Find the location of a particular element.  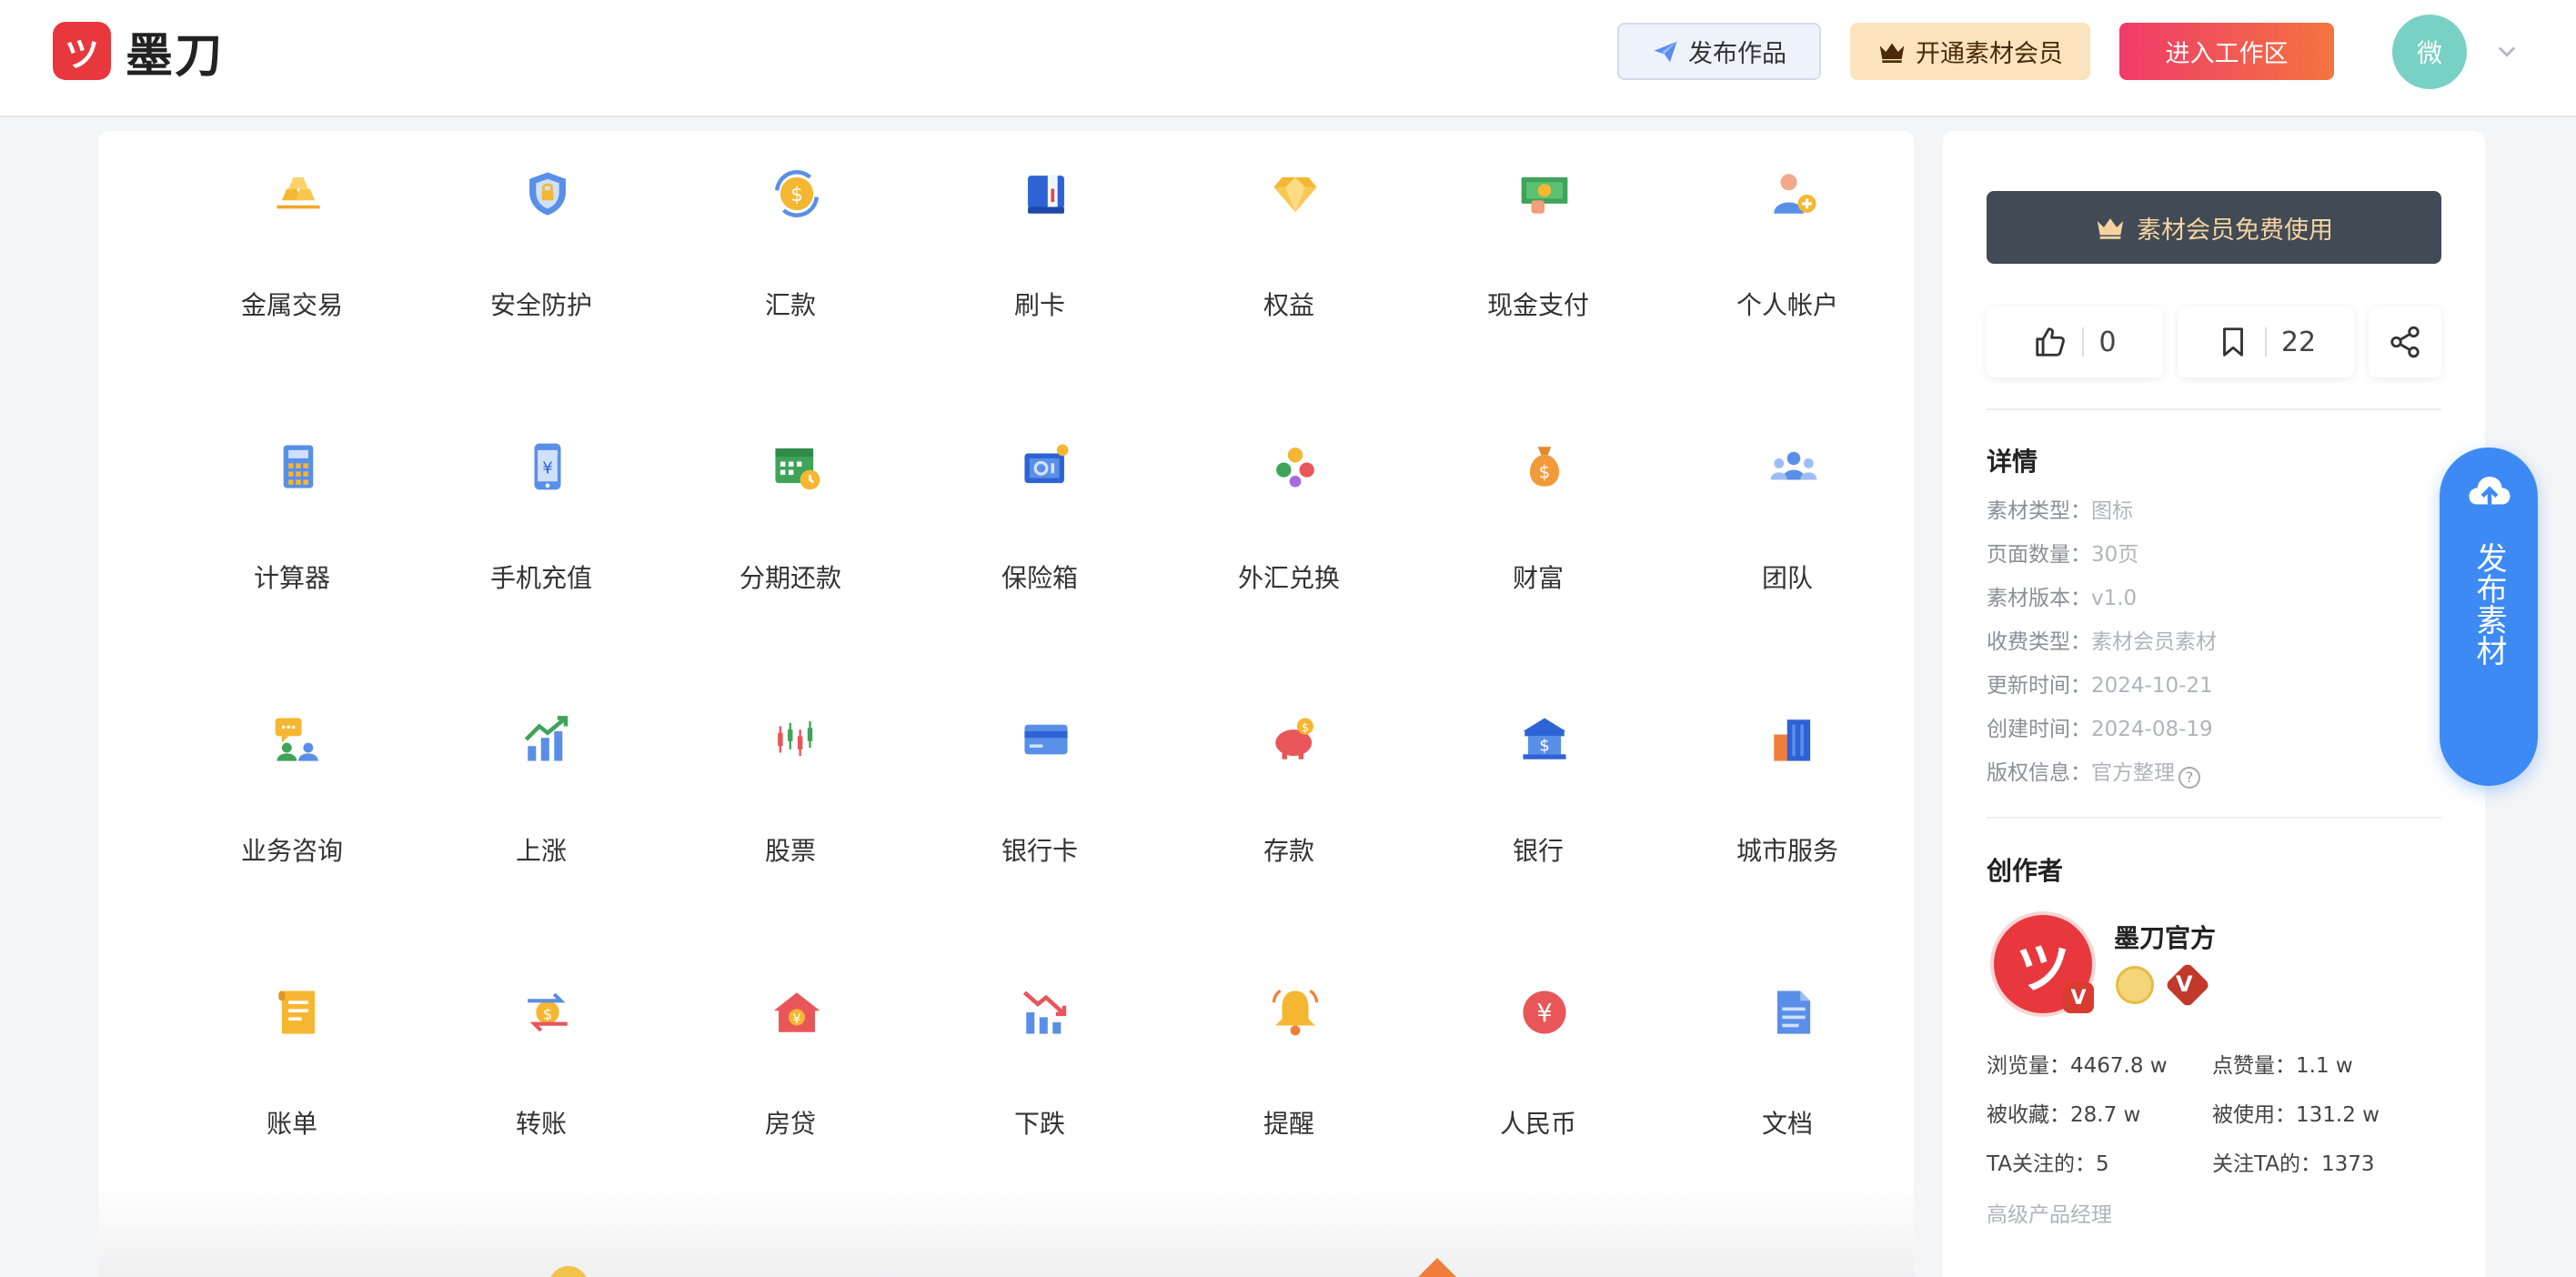

icon-grid-item: ¥ 房贷 is located at coordinates (790, 1068).